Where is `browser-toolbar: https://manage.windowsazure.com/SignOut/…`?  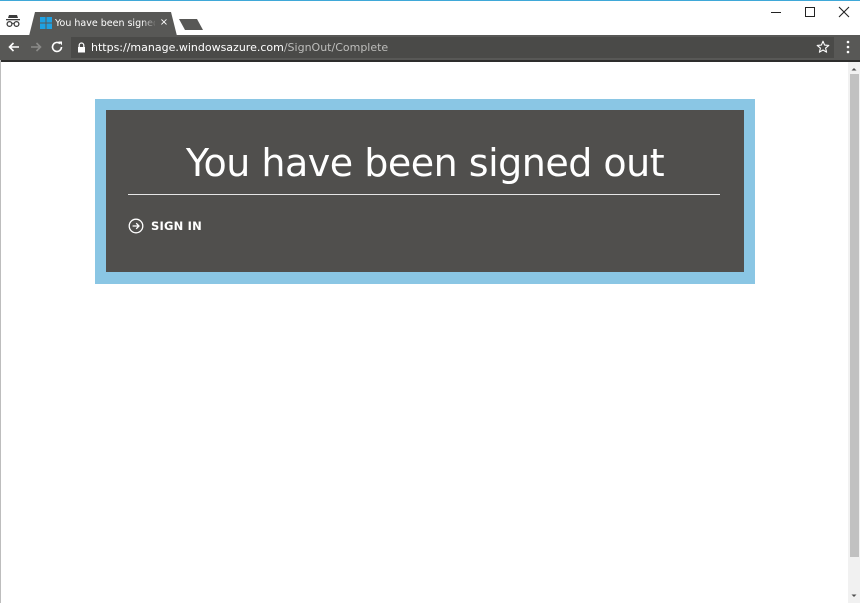
browser-toolbar: https://manage.windowsazure.com/SignOut/… is located at coordinates (430, 47).